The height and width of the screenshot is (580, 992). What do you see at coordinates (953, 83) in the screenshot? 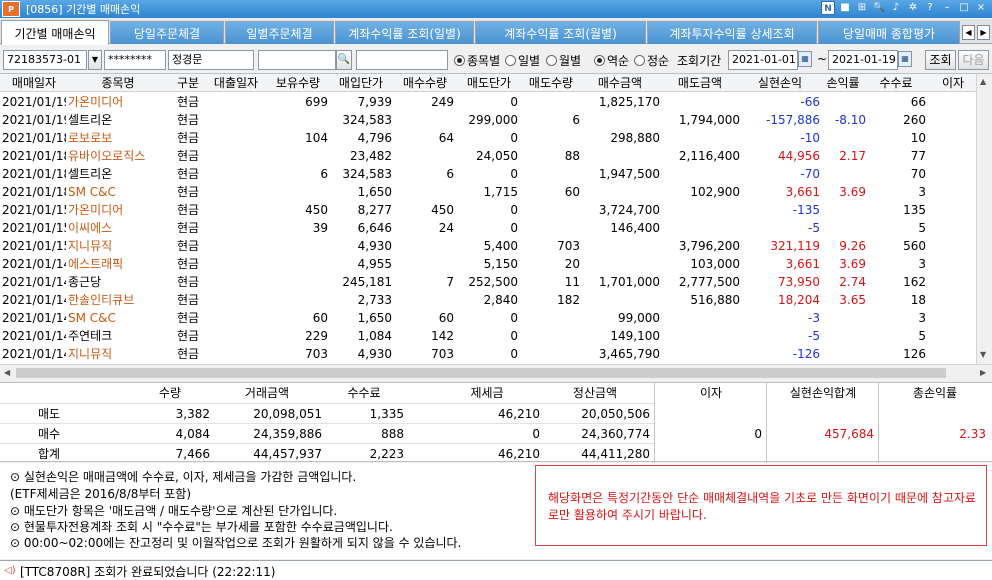
I see `column-header: 이자` at bounding box center [953, 83].